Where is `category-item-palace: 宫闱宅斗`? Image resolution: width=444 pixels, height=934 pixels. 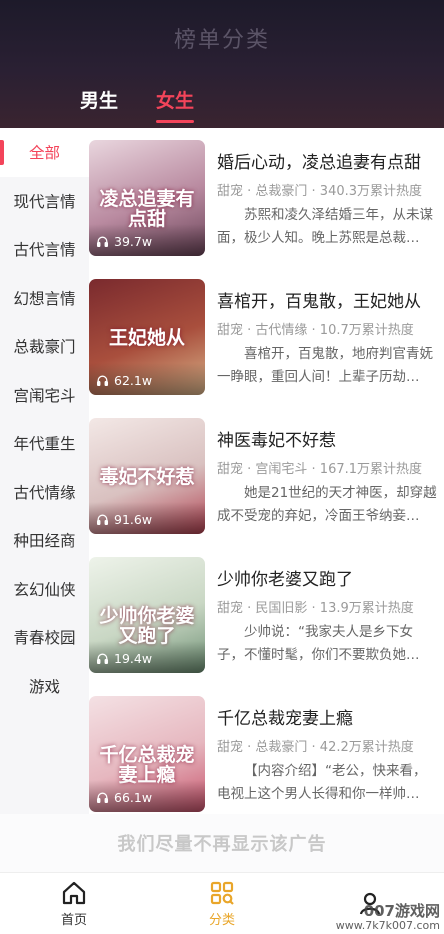 category-item-palace: 宫闱宅斗 is located at coordinates (44, 395).